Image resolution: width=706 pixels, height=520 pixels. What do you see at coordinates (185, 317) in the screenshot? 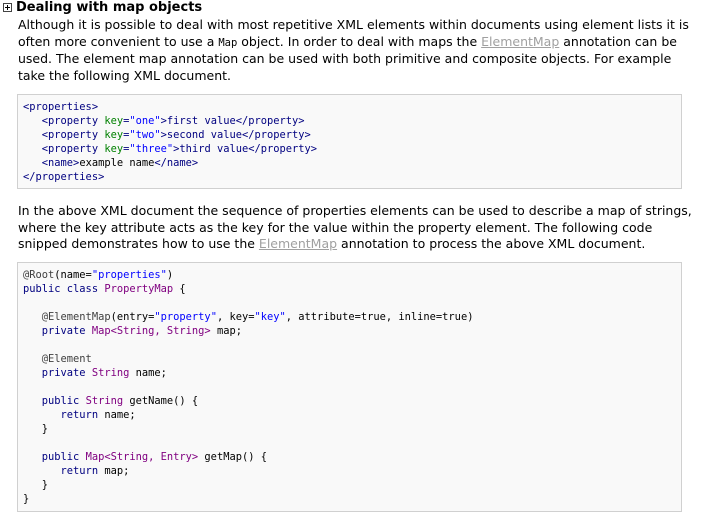
I see `code-token: "property"` at bounding box center [185, 317].